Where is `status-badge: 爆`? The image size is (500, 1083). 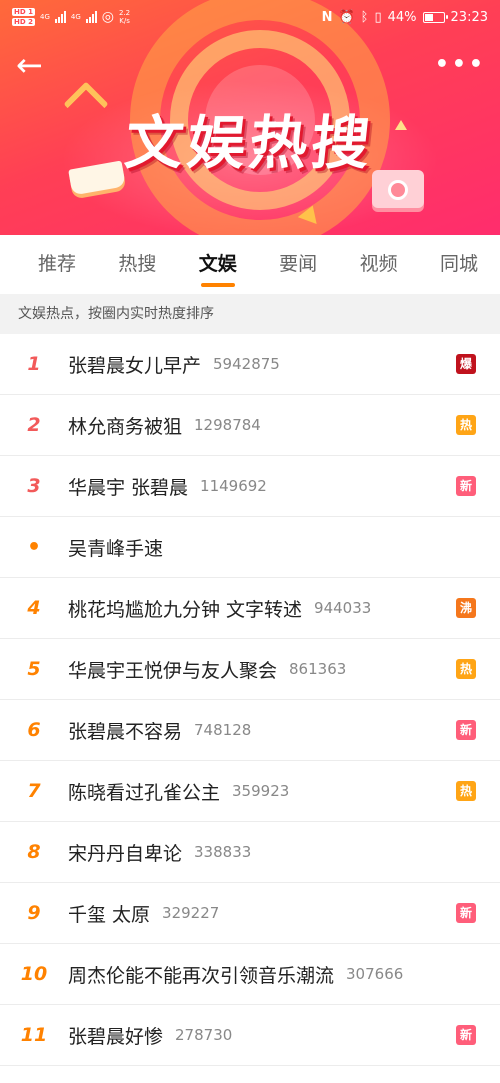
status-badge: 爆 is located at coordinates (466, 364).